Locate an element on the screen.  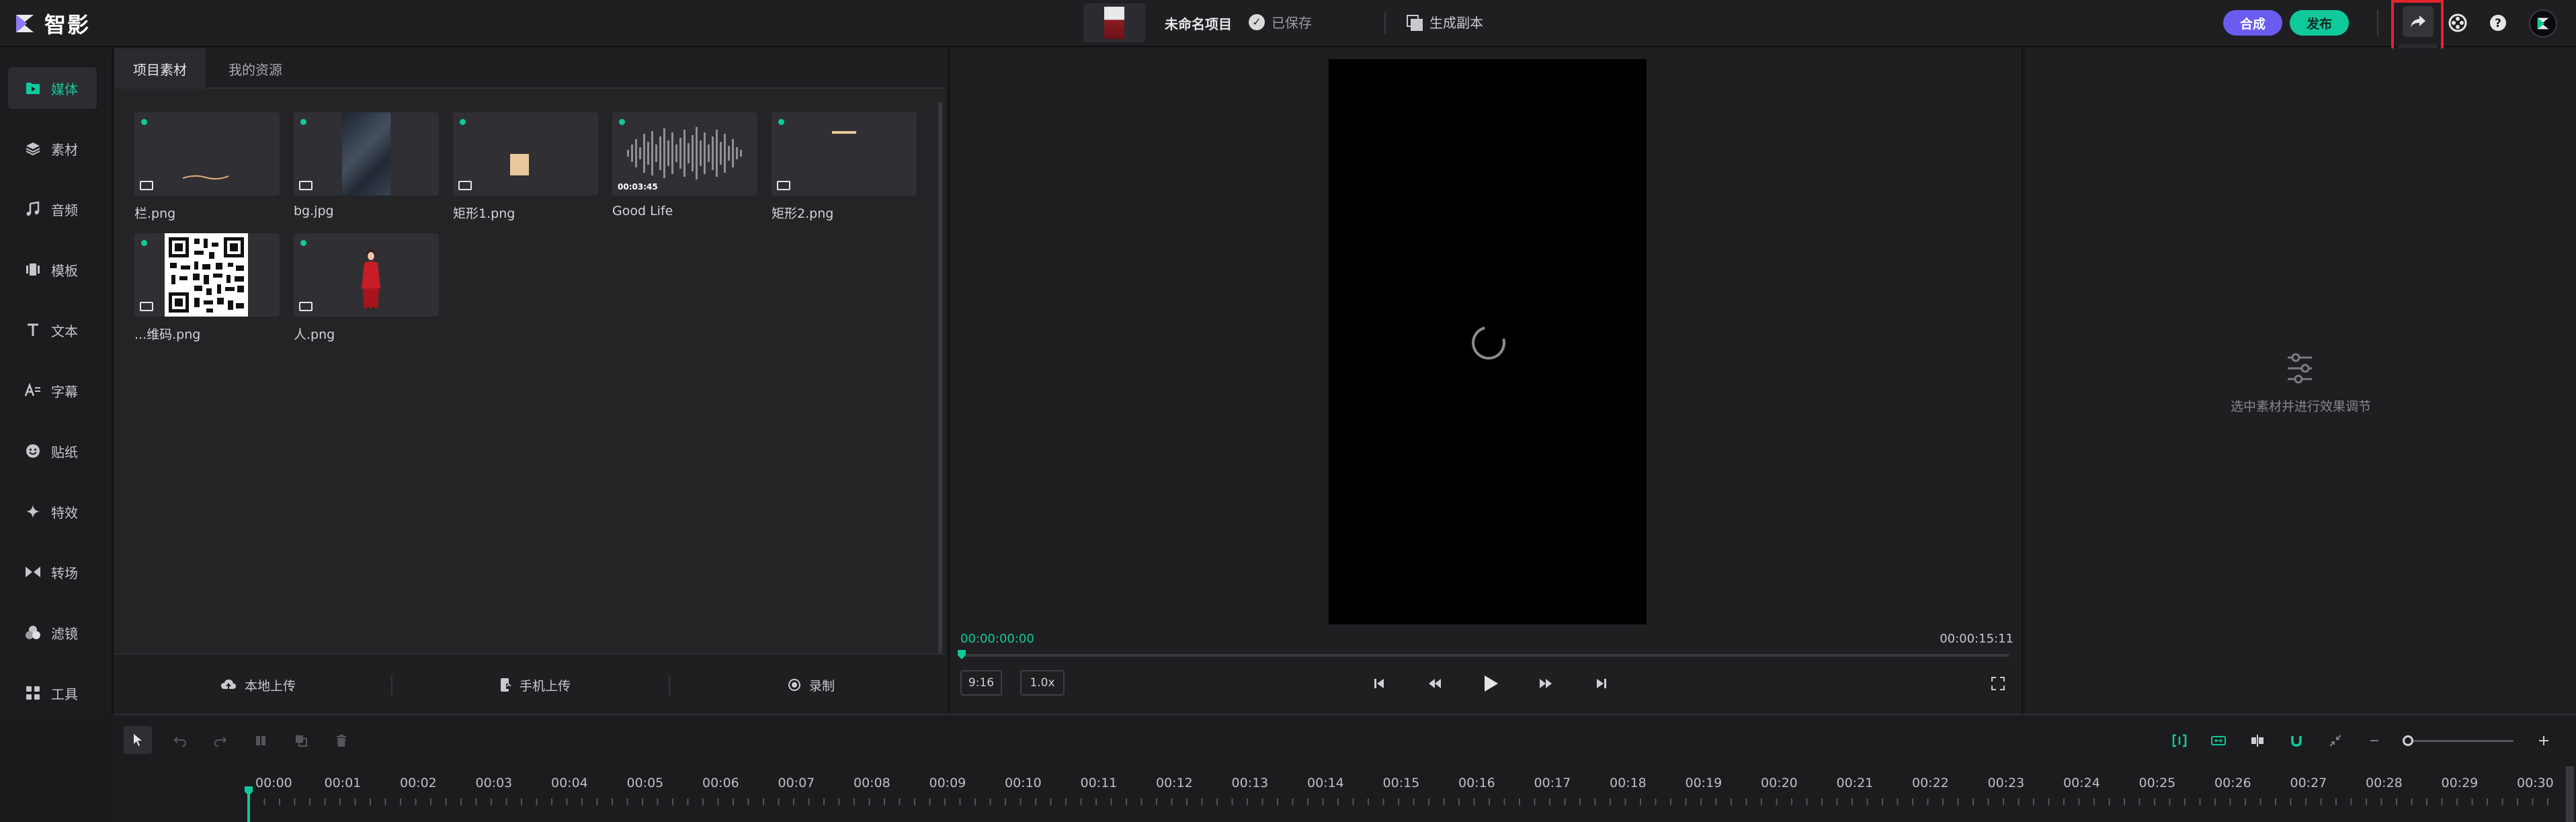
zoom-out-button is located at coordinates (2374, 741).